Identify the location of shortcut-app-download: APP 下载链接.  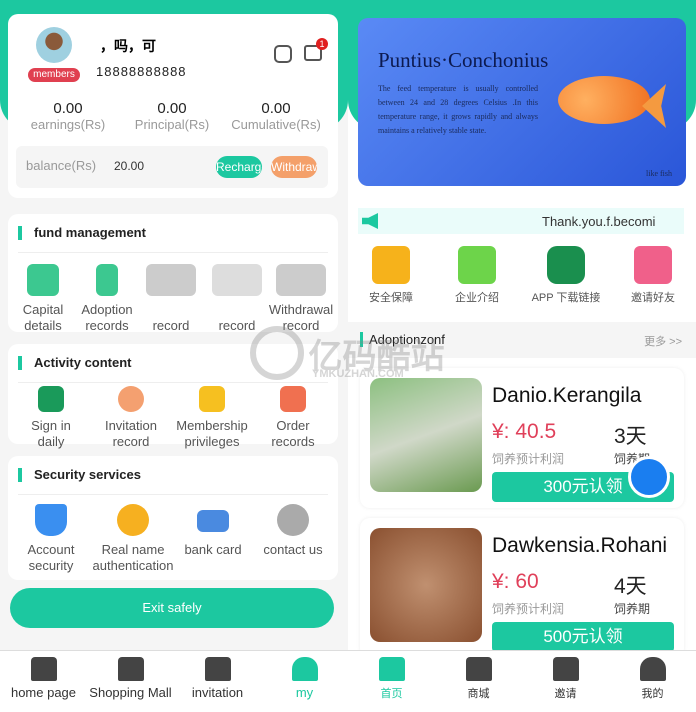
(566, 276).